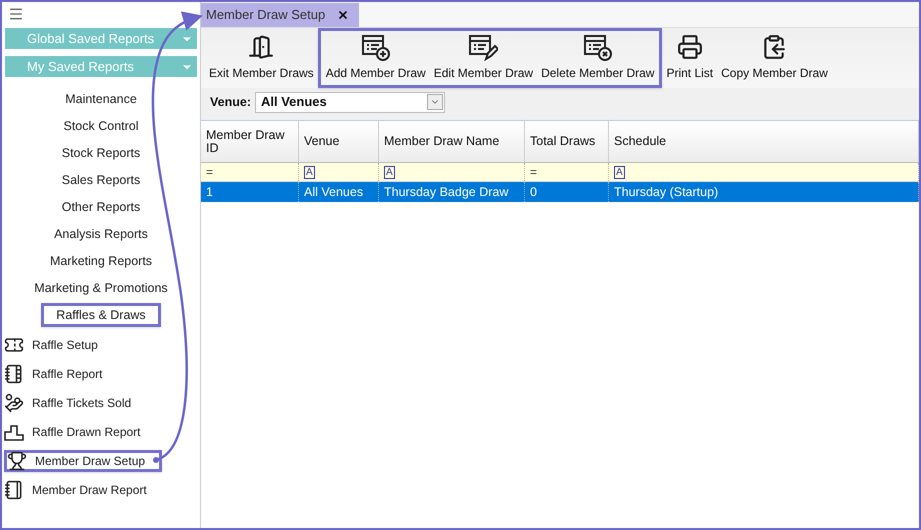 The image size is (921, 530). Describe the element at coordinates (14, 432) in the screenshot. I see `podium-icon` at that location.